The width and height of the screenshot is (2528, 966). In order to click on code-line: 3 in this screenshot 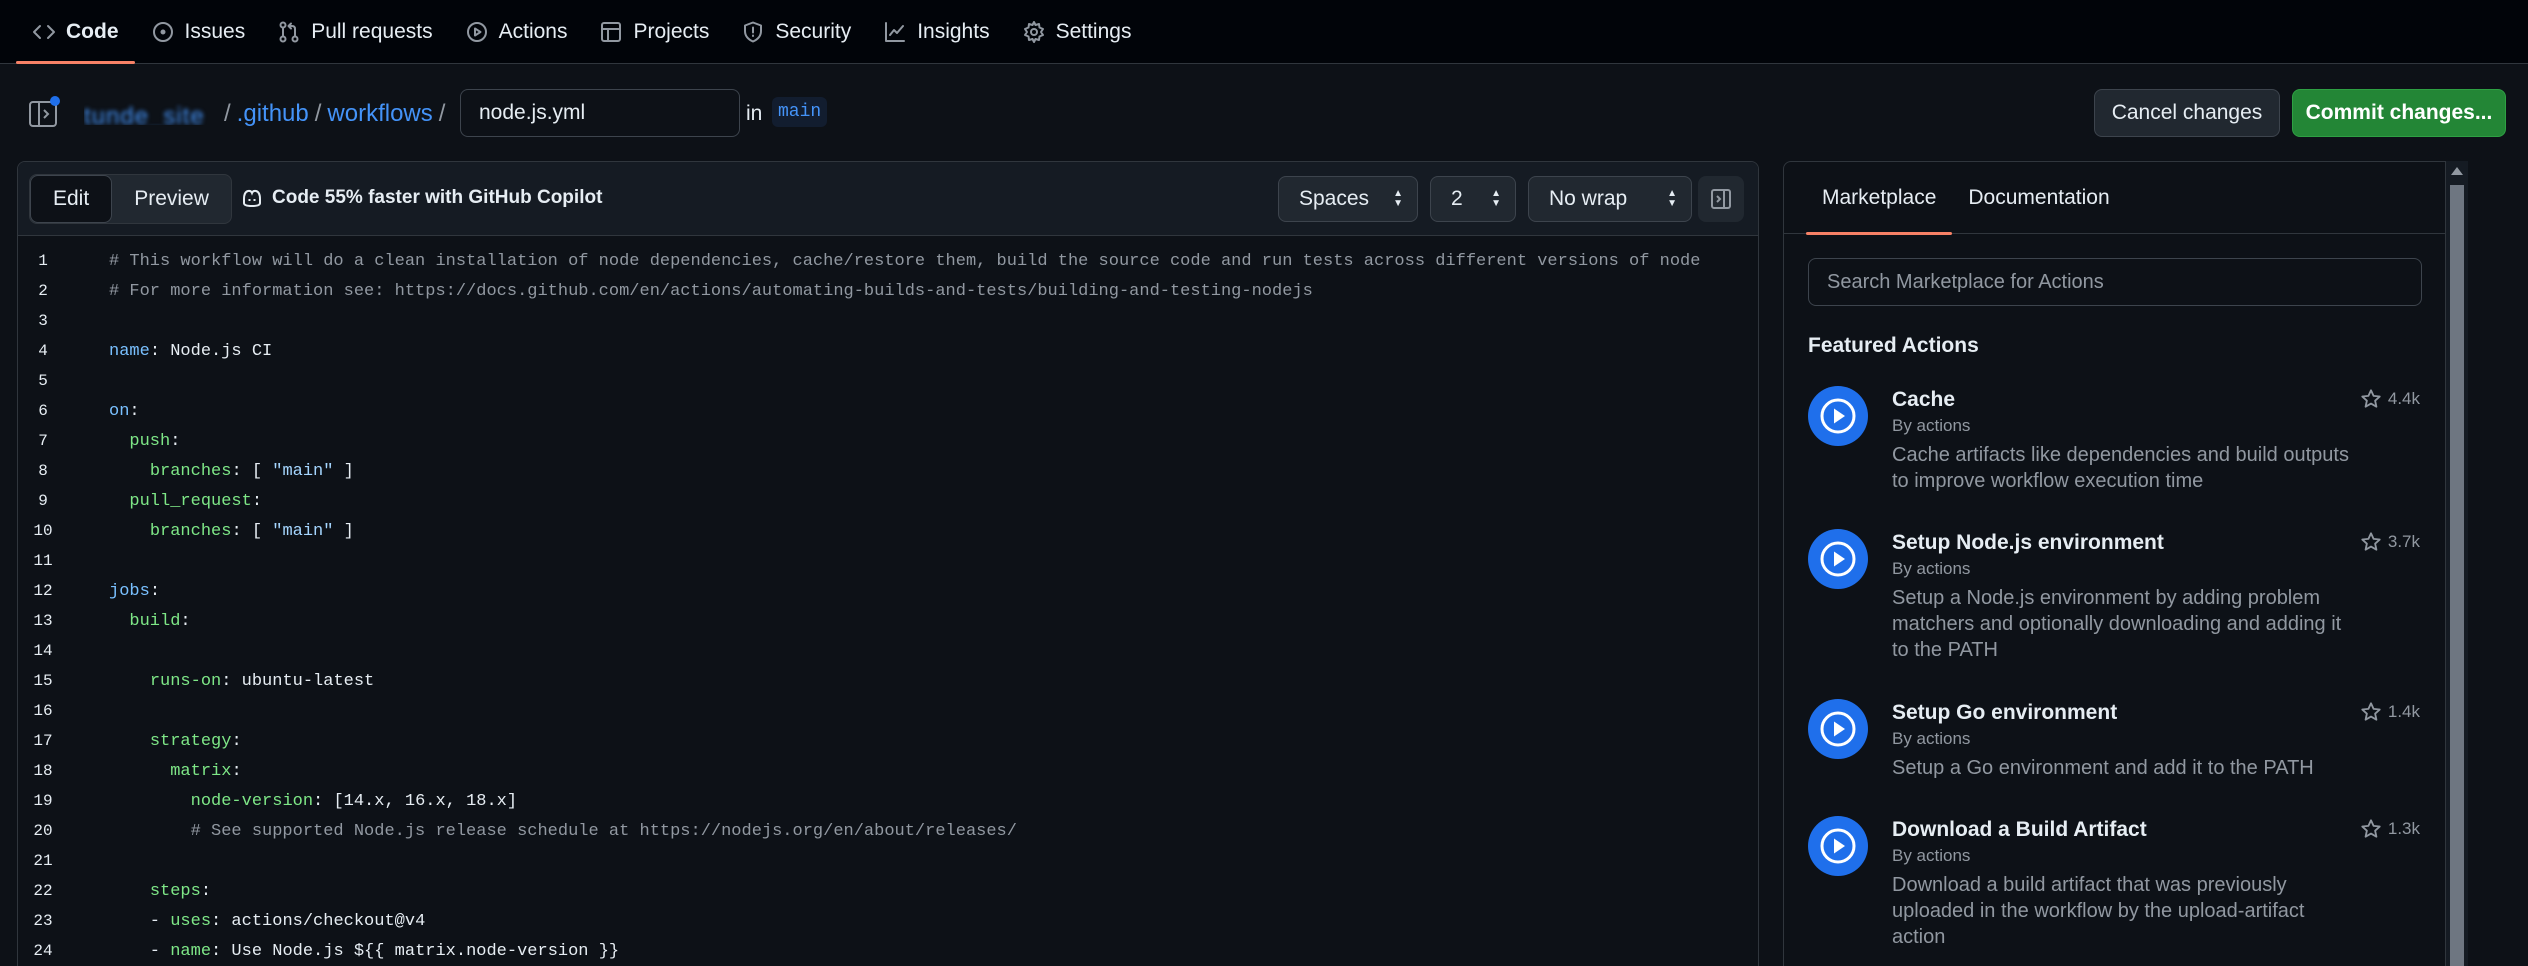, I will do `click(888, 321)`.